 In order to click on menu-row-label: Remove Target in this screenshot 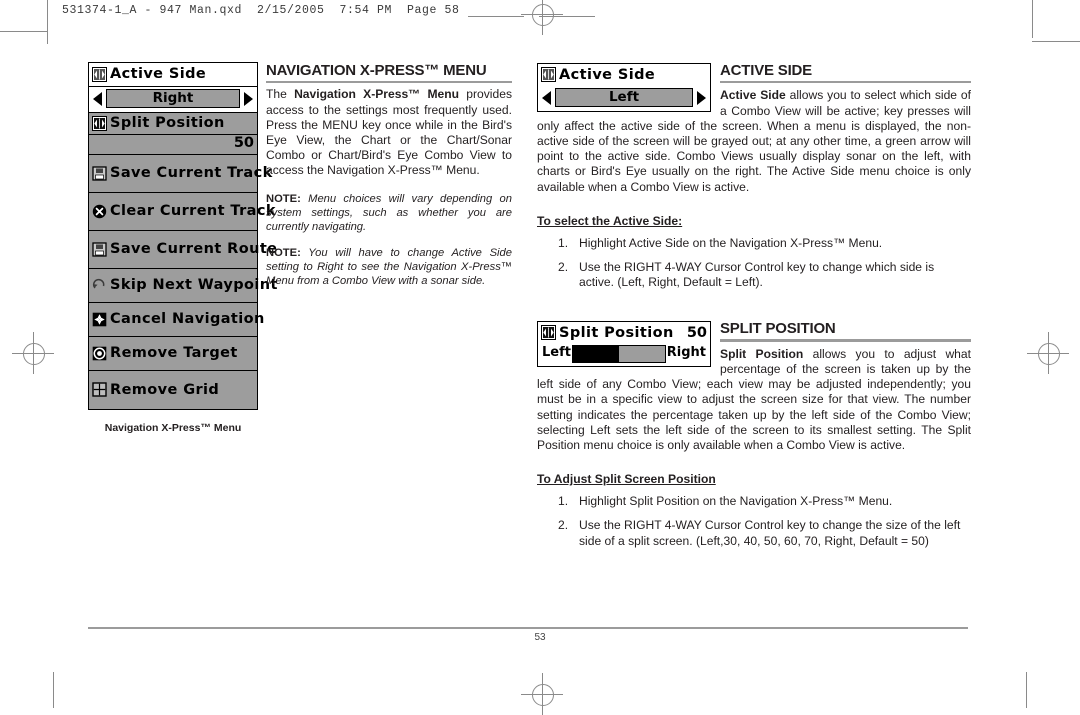, I will do `click(174, 353)`.